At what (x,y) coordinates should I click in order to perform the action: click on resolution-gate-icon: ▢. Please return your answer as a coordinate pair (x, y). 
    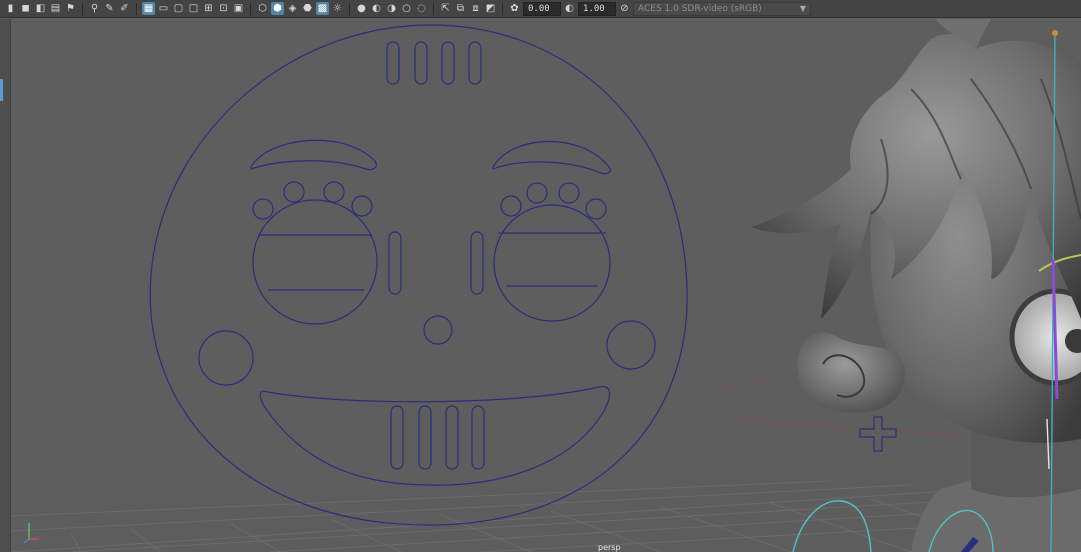
    Looking at the image, I should click on (178, 8).